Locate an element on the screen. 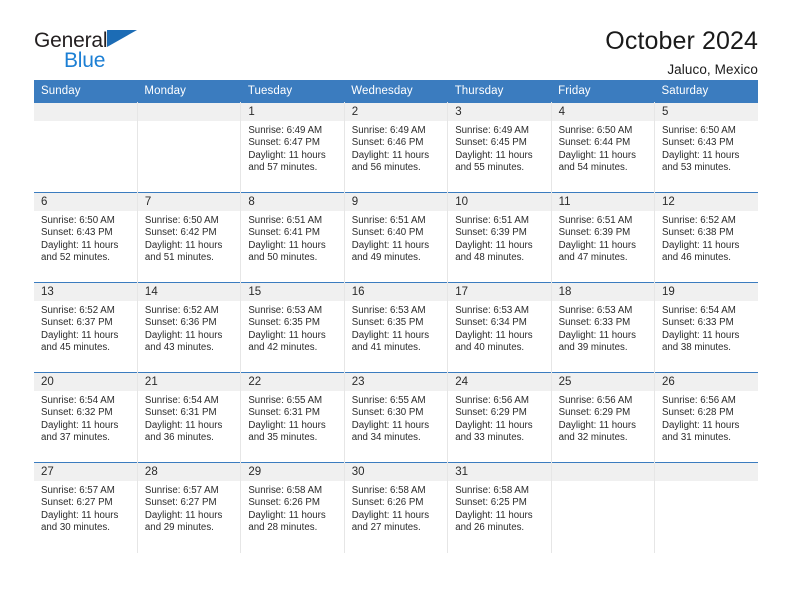 This screenshot has width=792, height=612. day-number: 22 is located at coordinates (292, 382).